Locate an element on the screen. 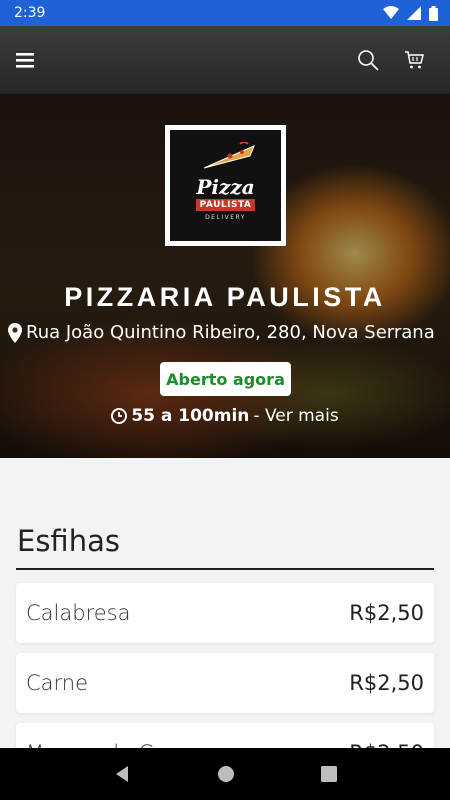 Image resolution: width=450 pixels, height=800 pixels. menu-button is located at coordinates (30, 60).